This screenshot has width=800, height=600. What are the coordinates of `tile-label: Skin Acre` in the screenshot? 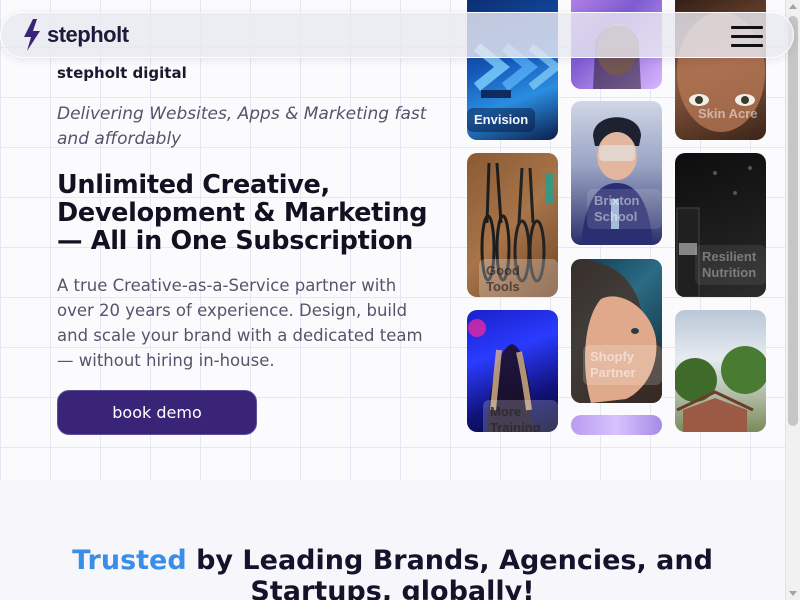 It's located at (728, 113).